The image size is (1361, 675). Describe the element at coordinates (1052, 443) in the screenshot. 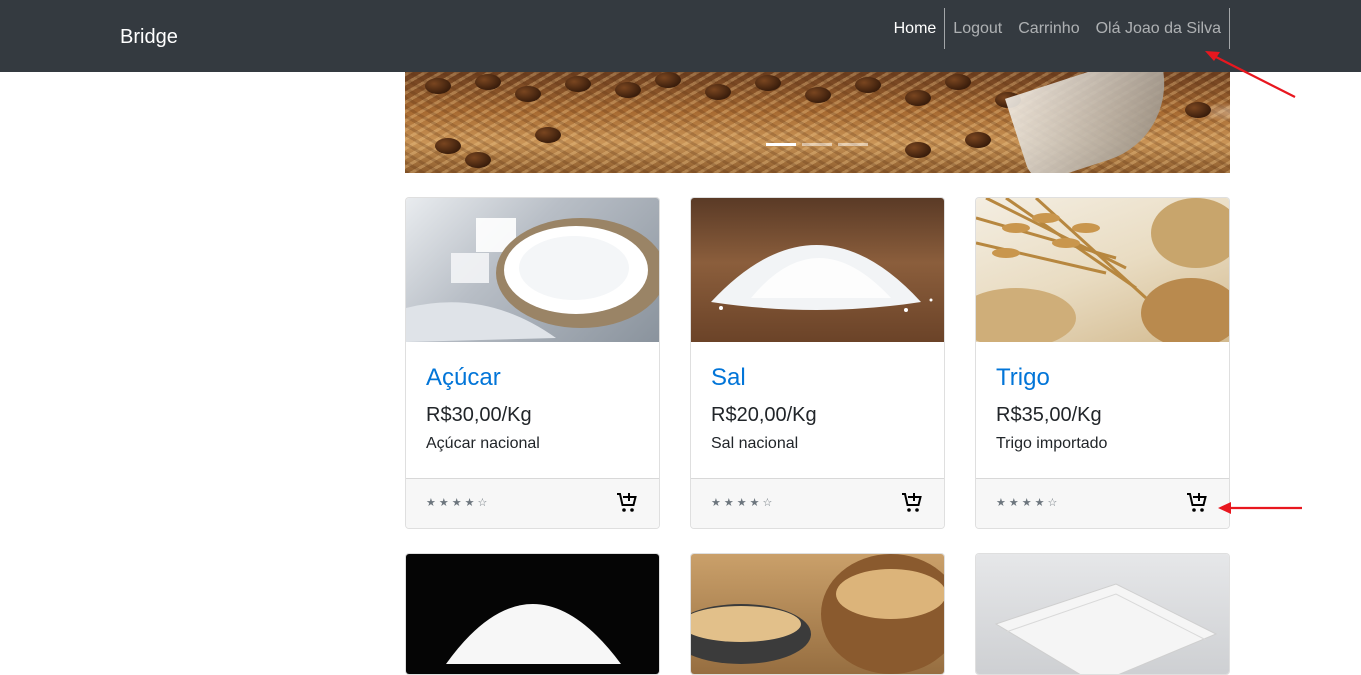

I see `product-description: Trigo importado` at that location.